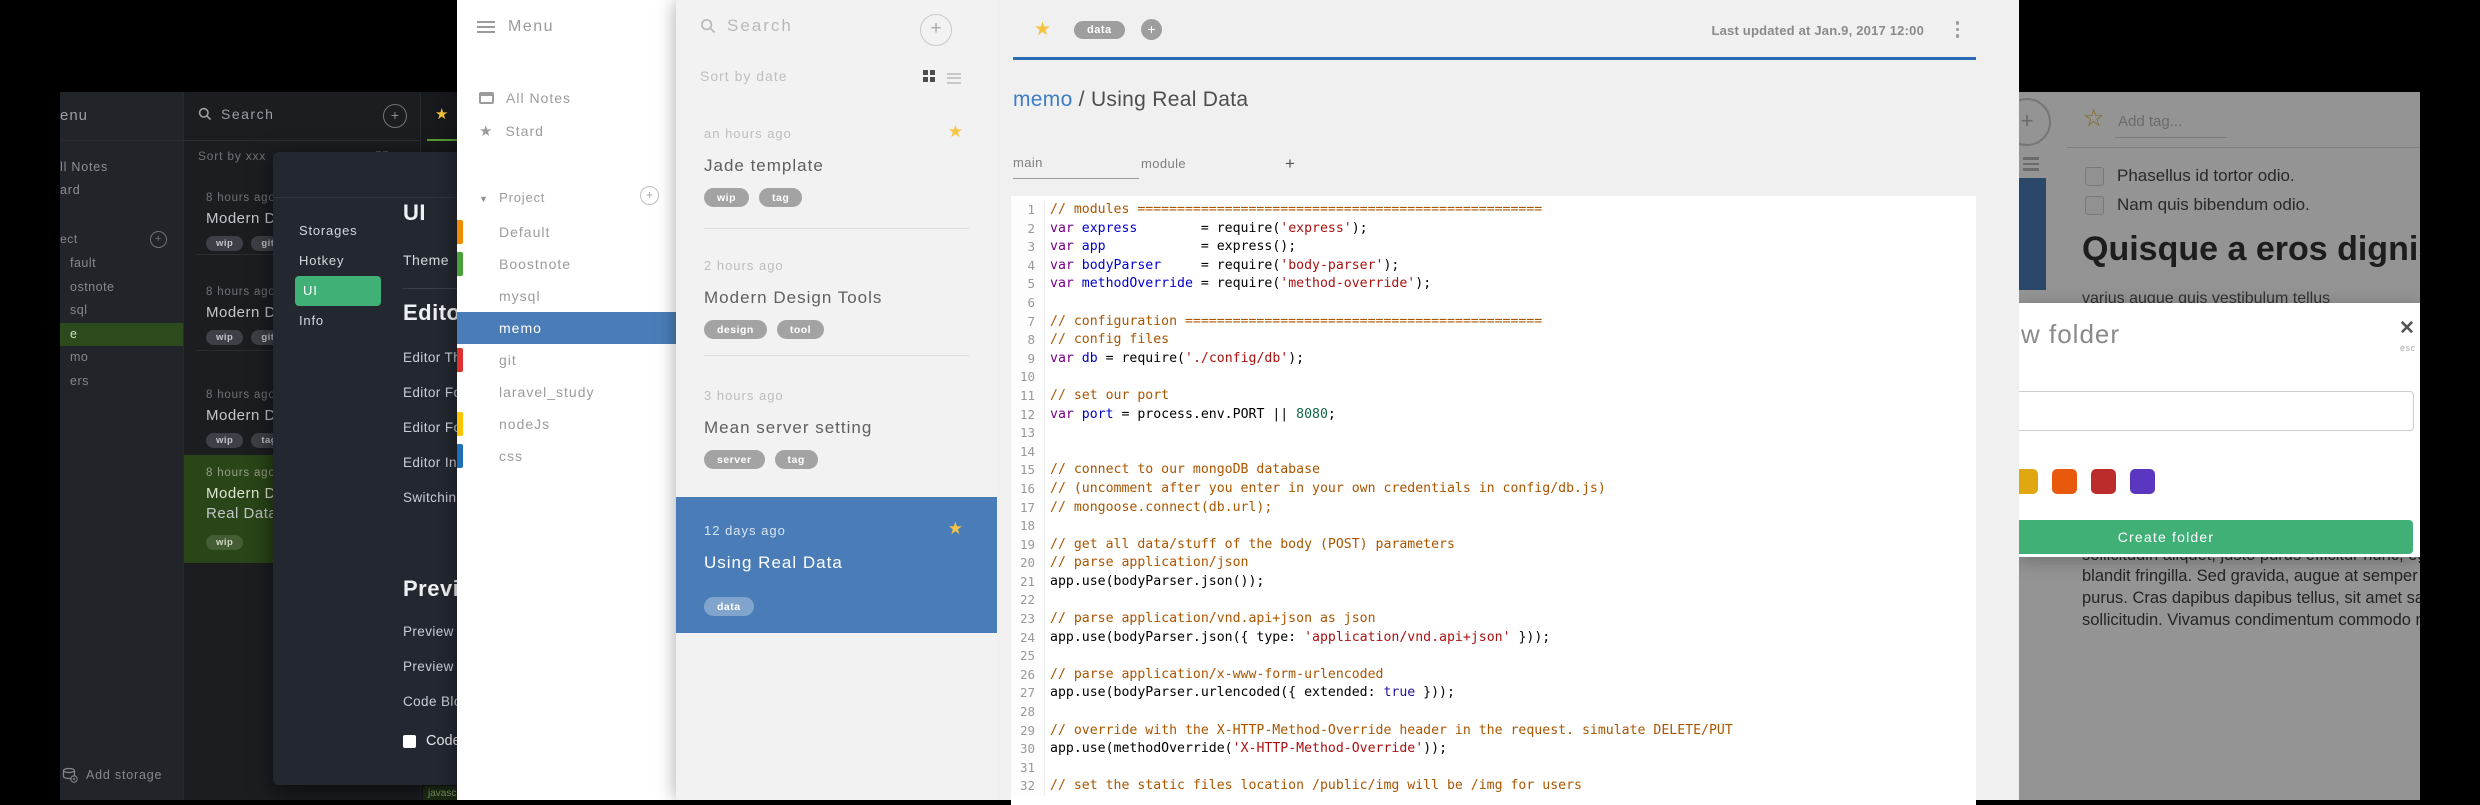 This screenshot has width=2480, height=805. Describe the element at coordinates (734, 459) in the screenshot. I see `tag-pill: server` at that location.